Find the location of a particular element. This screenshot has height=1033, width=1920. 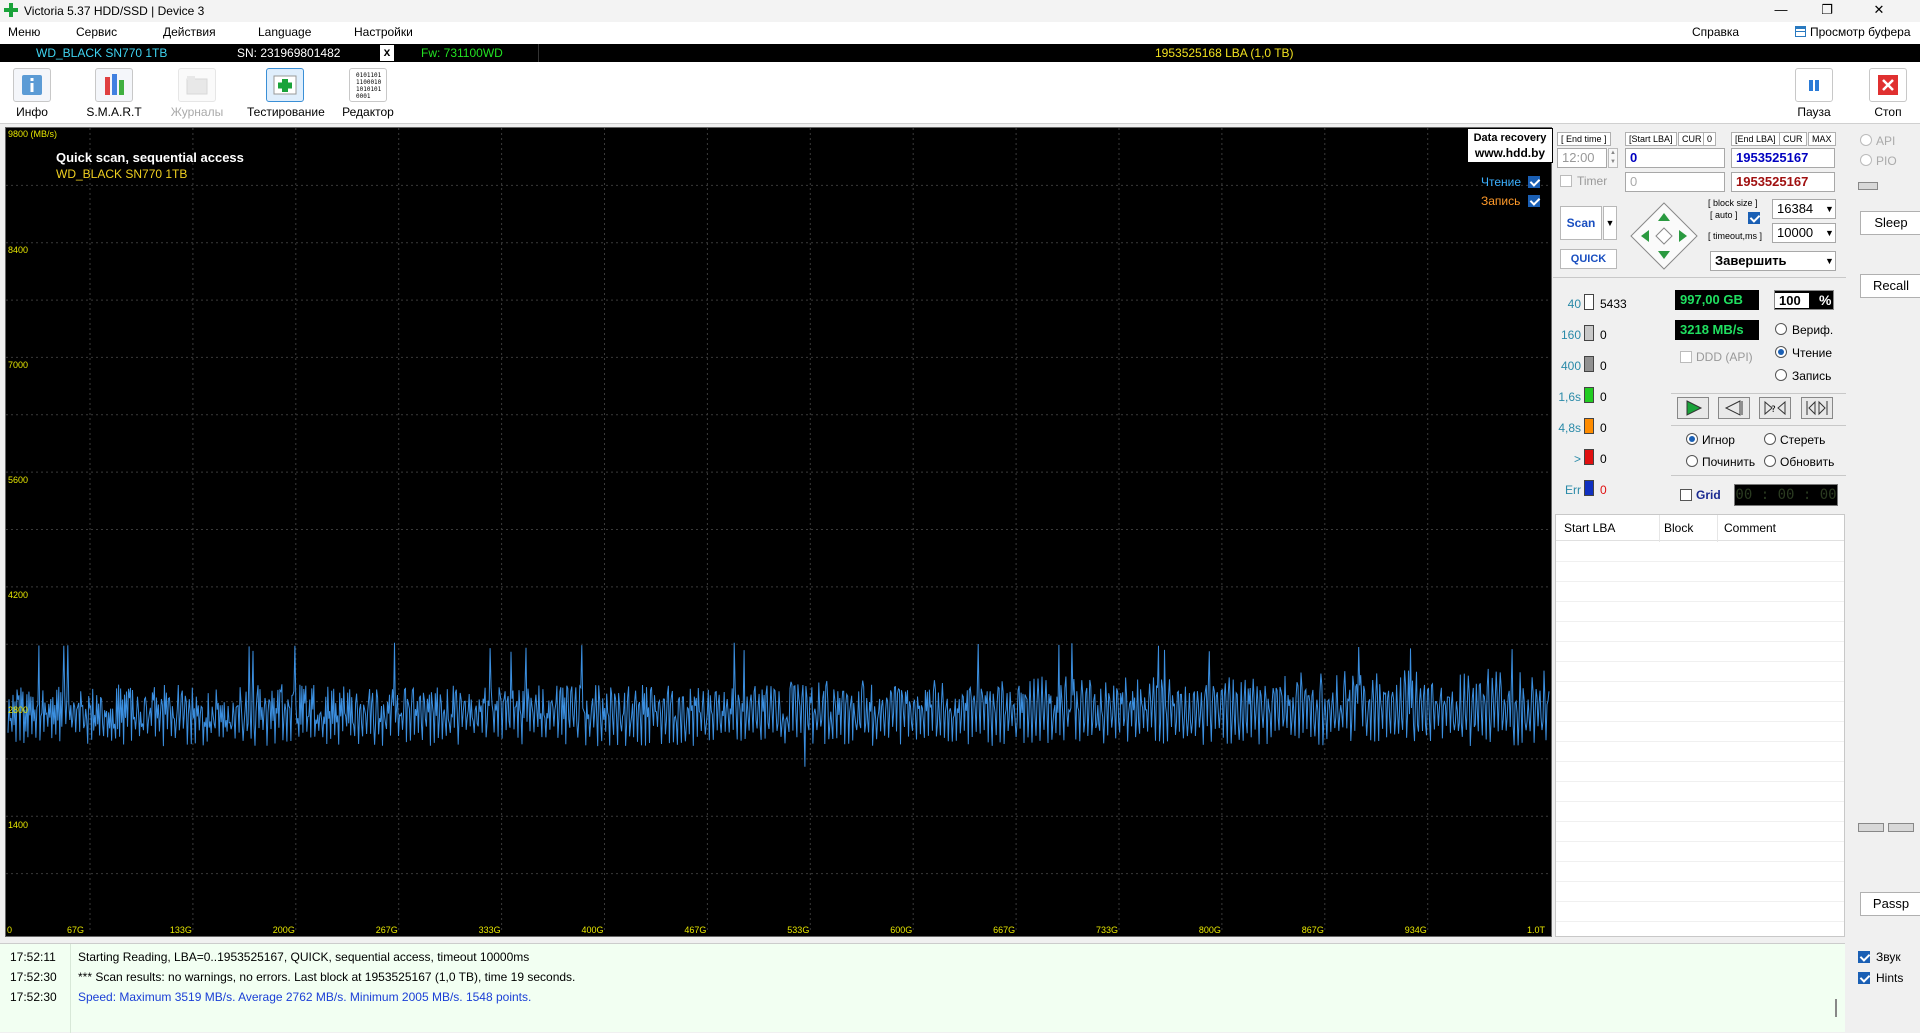

buffer-view-link: Просмотр буфера is located at coordinates (1853, 32).